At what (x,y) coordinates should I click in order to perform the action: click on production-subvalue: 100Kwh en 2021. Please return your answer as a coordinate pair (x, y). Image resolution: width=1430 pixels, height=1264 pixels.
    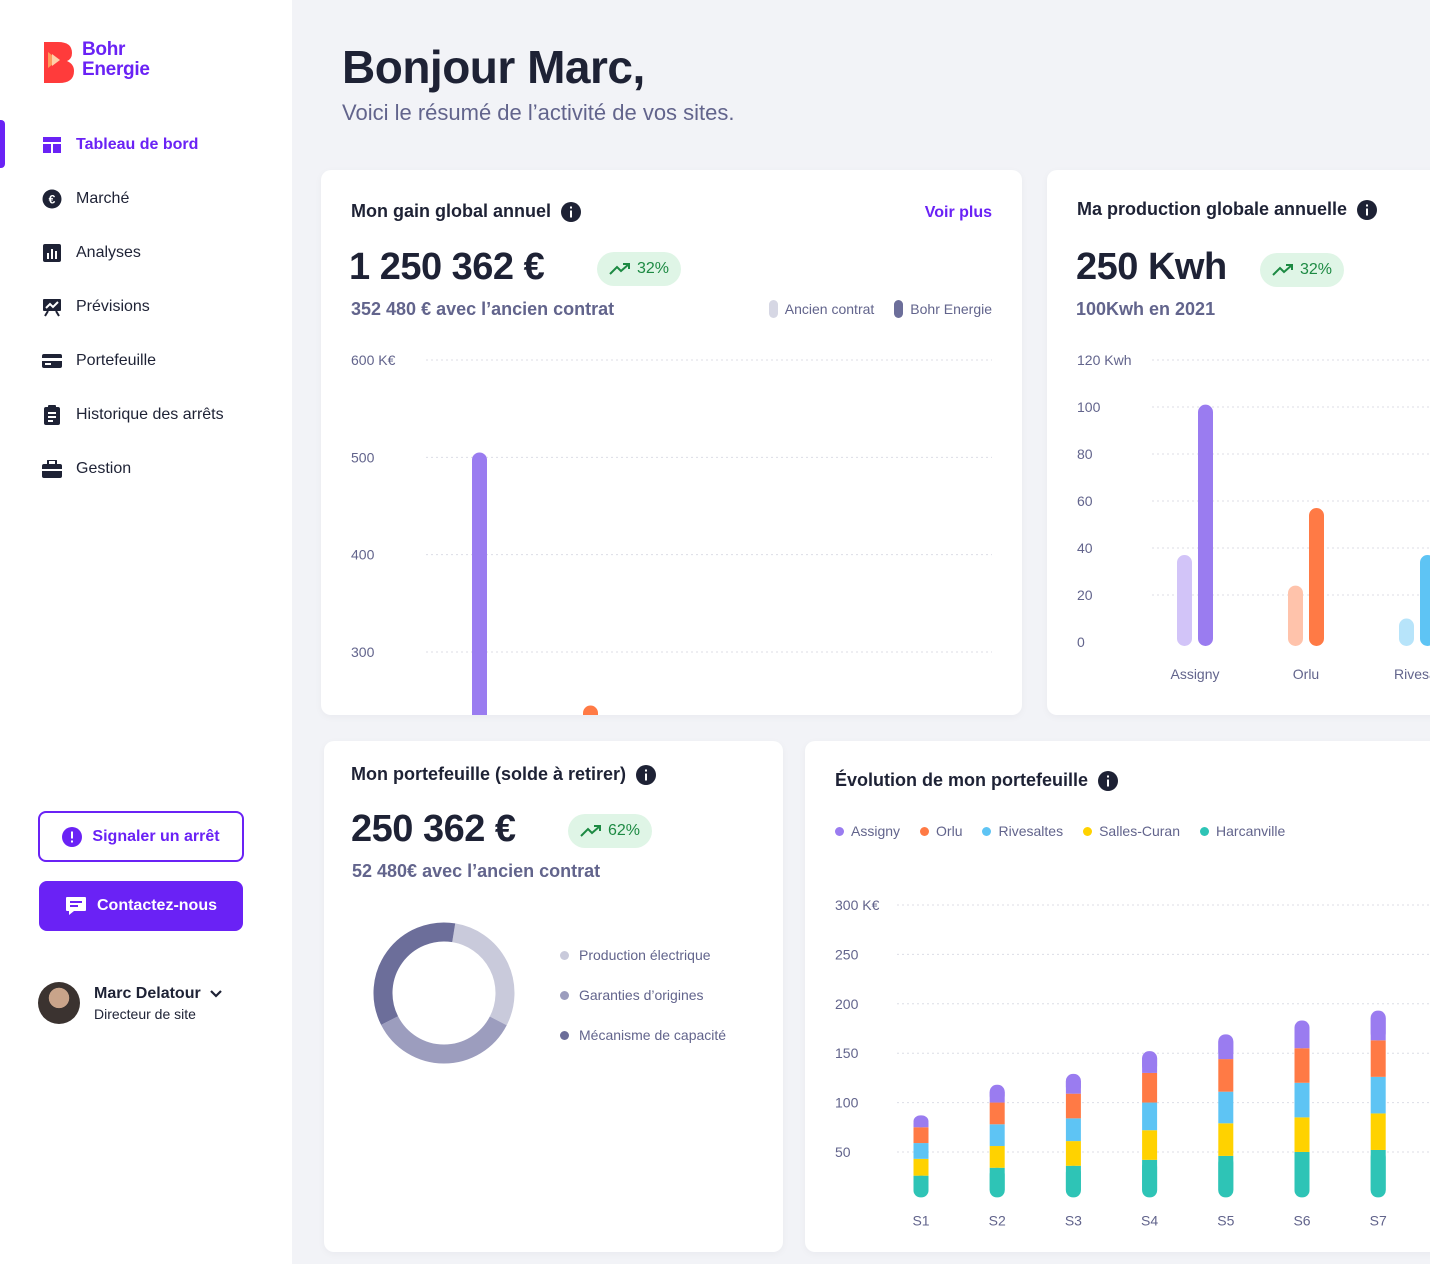
    Looking at the image, I should click on (1146, 309).